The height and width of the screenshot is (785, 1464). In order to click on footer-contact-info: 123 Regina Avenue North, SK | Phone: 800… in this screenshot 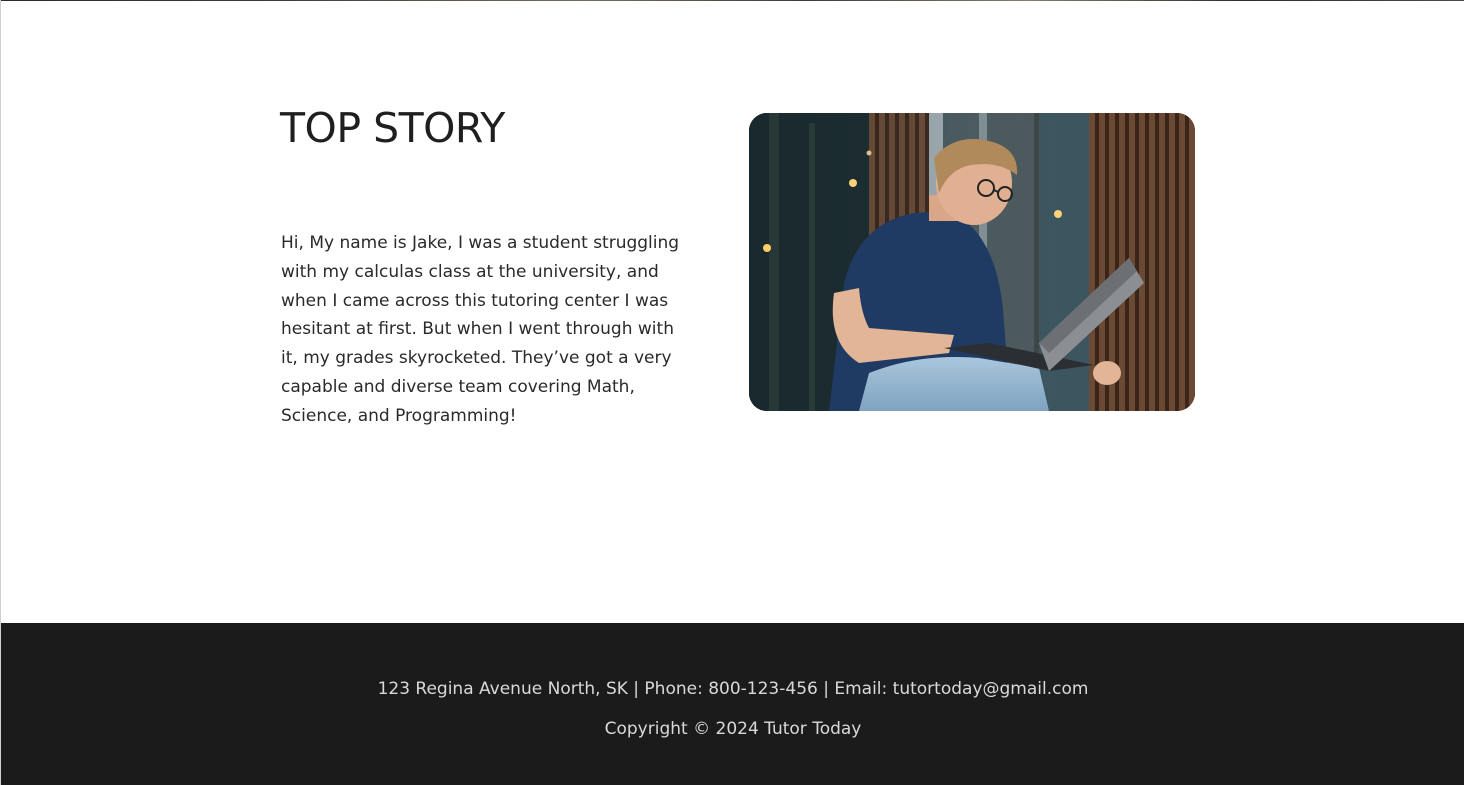, I will do `click(733, 689)`.